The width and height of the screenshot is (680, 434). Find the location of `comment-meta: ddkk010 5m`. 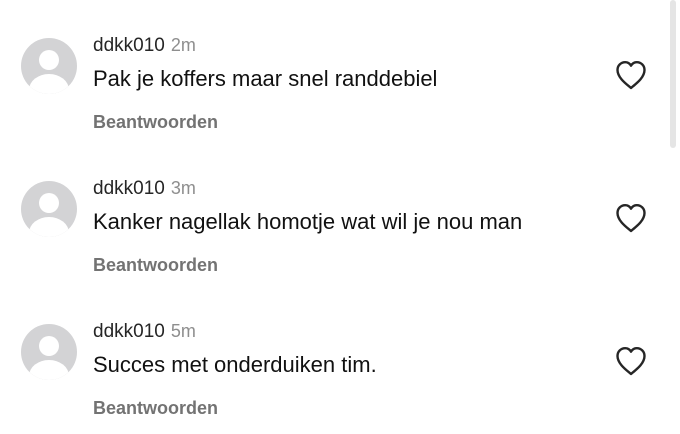

comment-meta: ddkk010 5m is located at coordinates (144, 332).